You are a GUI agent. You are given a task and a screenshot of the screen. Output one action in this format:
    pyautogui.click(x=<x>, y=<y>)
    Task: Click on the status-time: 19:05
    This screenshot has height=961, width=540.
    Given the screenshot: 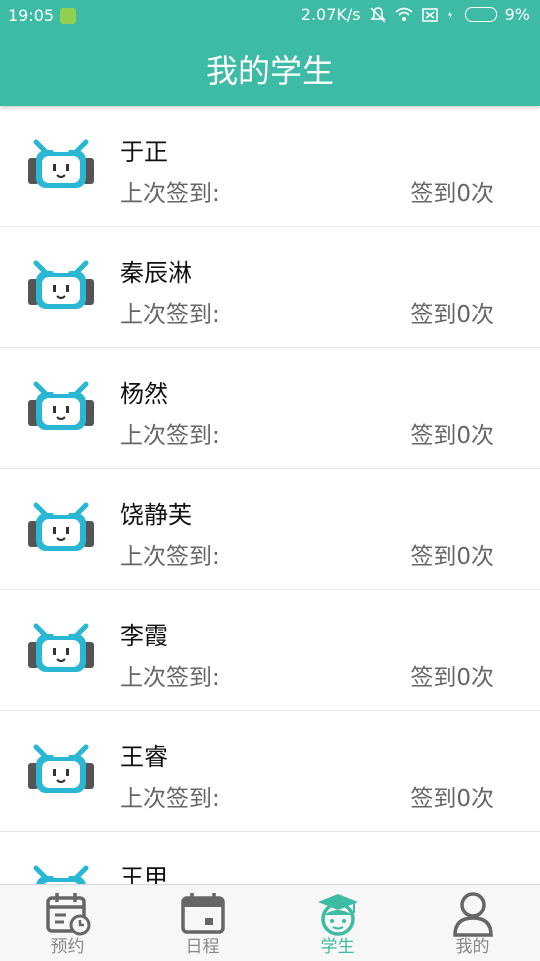 What is the action you would take?
    pyautogui.click(x=31, y=15)
    